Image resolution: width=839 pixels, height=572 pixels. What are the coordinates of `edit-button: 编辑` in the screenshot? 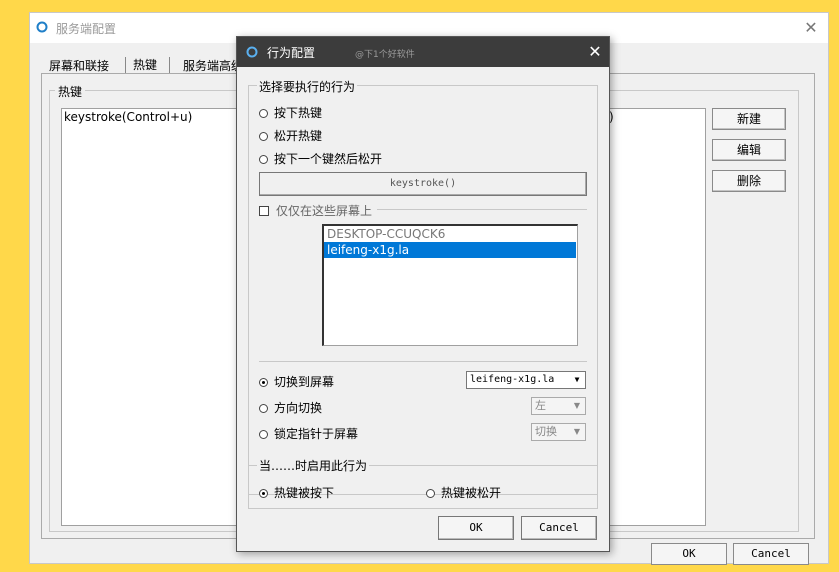 It's located at (749, 150).